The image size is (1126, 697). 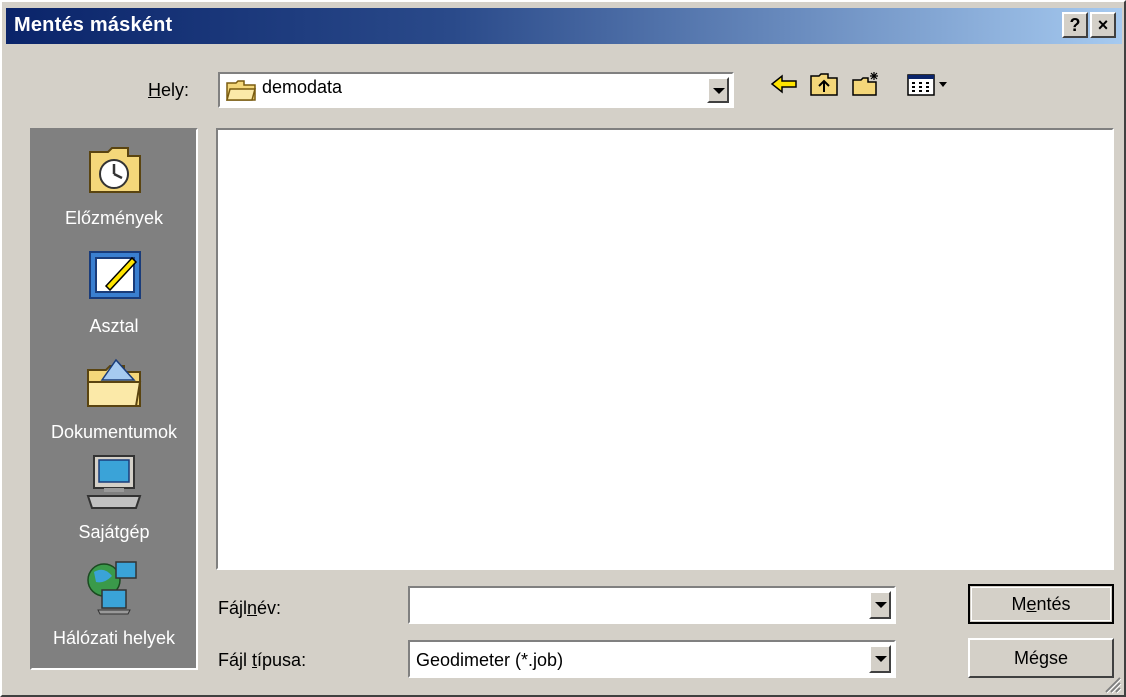 I want to click on close-button: ×, so click(x=1103, y=25).